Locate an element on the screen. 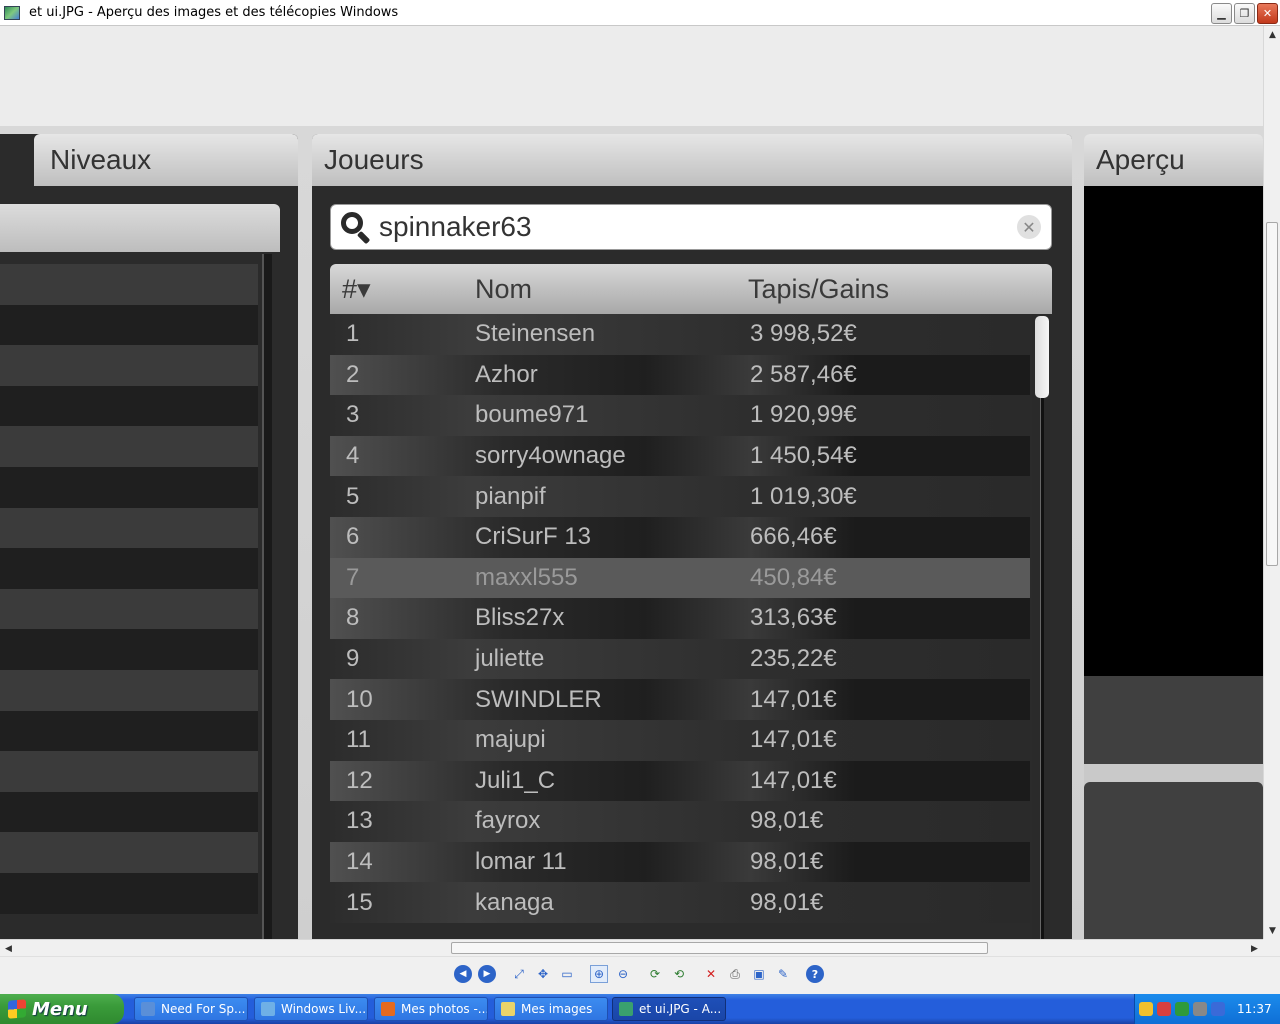 The width and height of the screenshot is (1280, 1024). row-stack-winnings: 666,46€ is located at coordinates (793, 537).